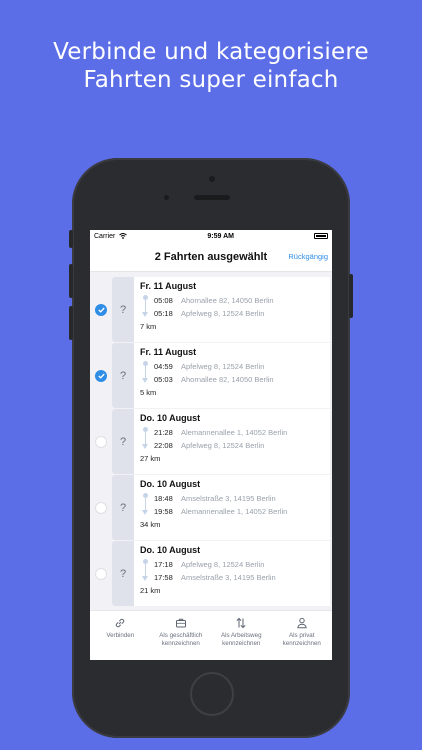  What do you see at coordinates (234, 511) in the screenshot?
I see `end-address: Alemannenallee 1, 14052 Berlin` at bounding box center [234, 511].